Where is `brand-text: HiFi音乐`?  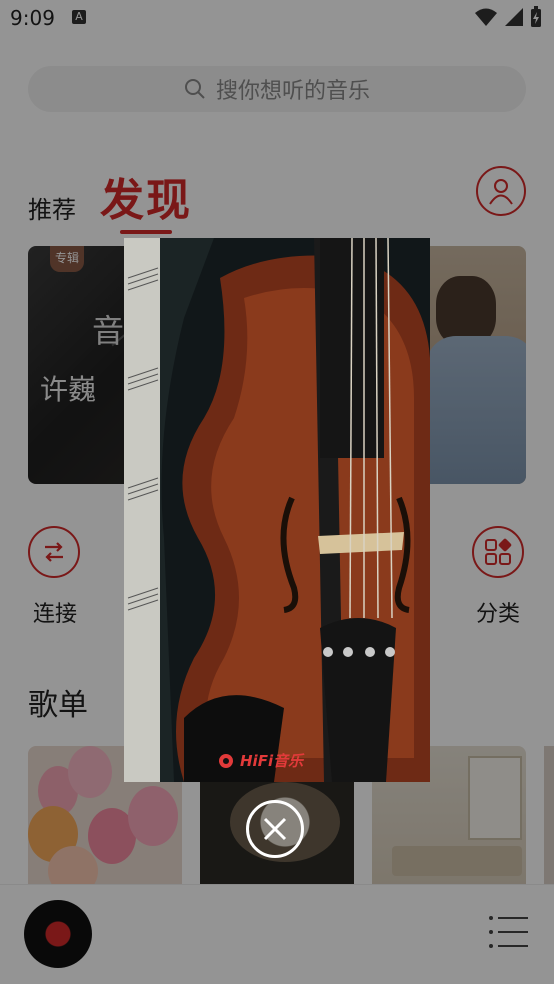
brand-text: HiFi音乐 is located at coordinates (272, 761).